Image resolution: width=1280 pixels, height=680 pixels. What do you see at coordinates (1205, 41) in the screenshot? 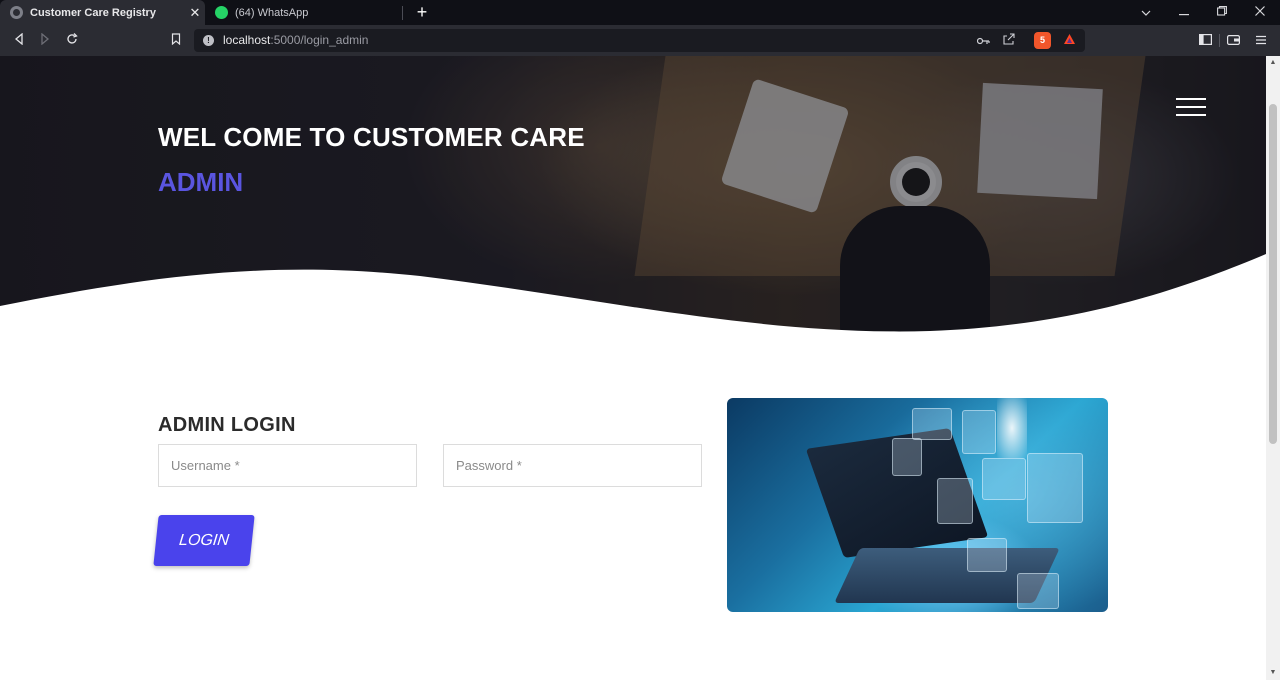
I see `sidebar-icon` at bounding box center [1205, 41].